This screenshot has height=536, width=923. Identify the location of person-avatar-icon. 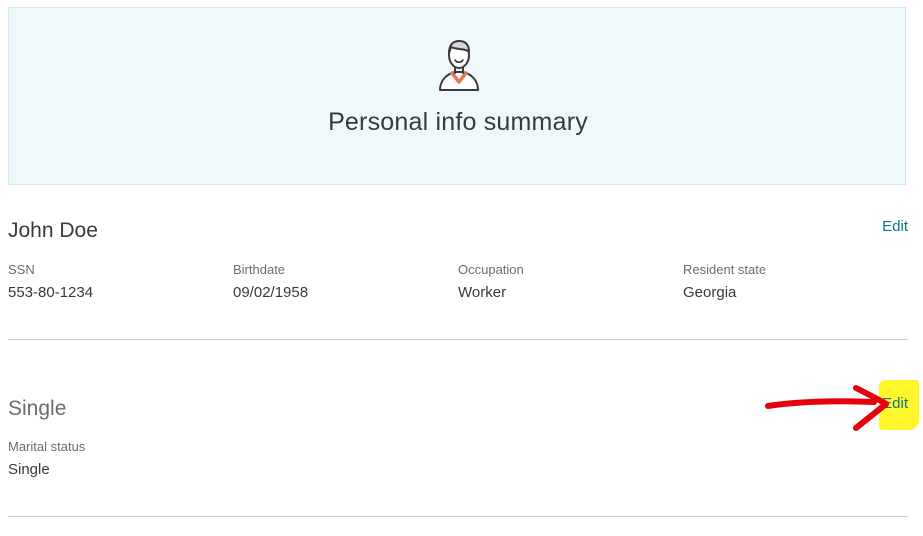
(459, 65).